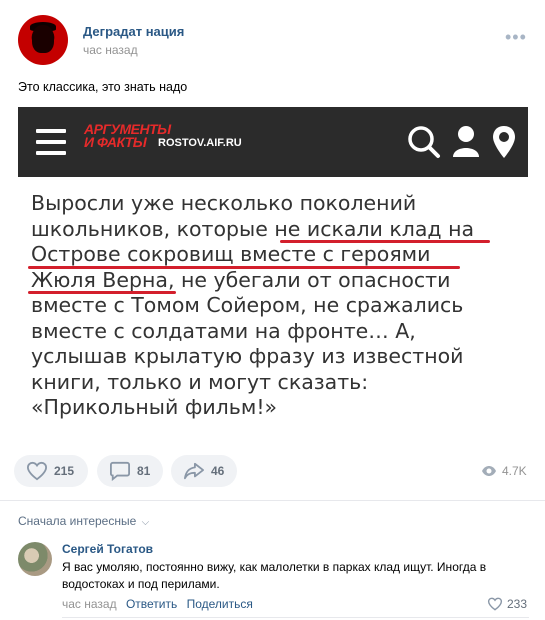  What do you see at coordinates (504, 142) in the screenshot?
I see `location-pin-icon` at bounding box center [504, 142].